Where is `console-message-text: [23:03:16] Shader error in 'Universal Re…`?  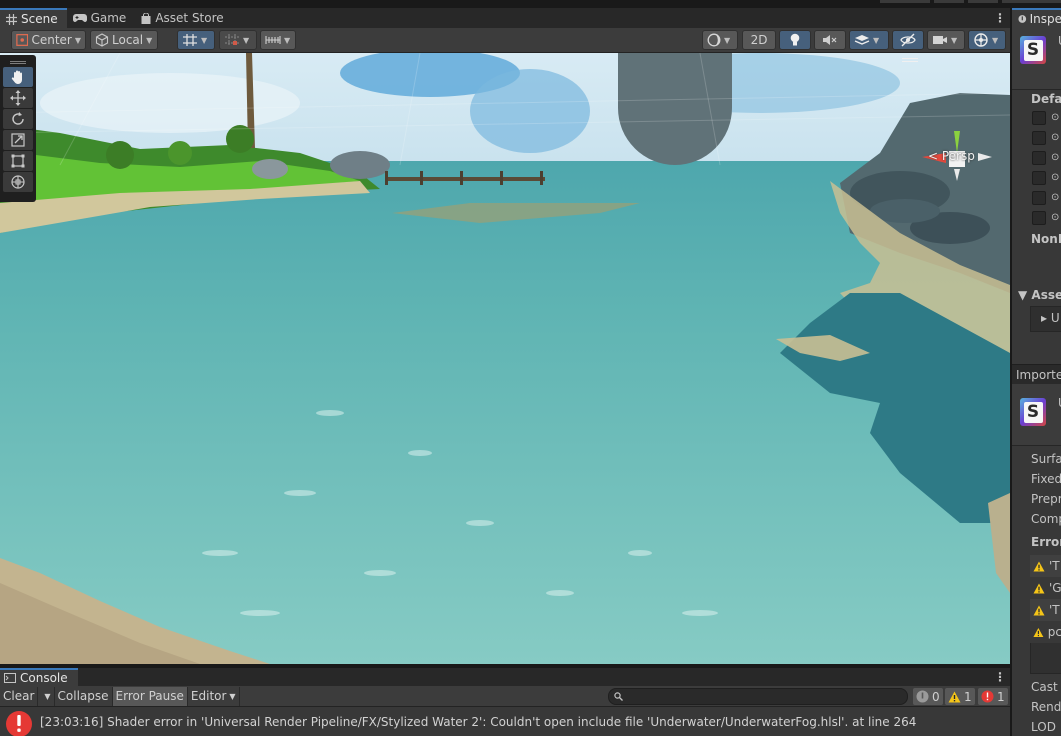
console-message-text: [23:03:16] Shader error in 'Universal Re… is located at coordinates (478, 721).